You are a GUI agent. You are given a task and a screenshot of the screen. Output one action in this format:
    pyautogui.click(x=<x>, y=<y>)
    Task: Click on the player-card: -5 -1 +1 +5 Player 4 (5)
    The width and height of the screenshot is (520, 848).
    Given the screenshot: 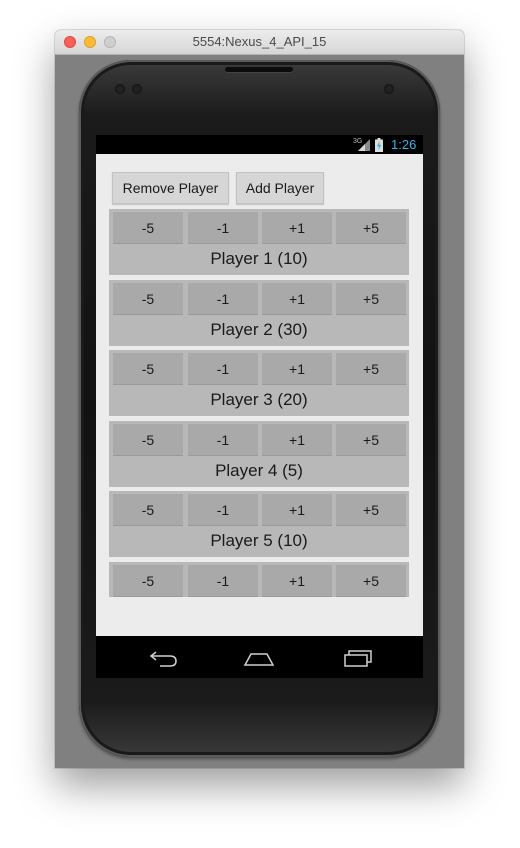 What is the action you would take?
    pyautogui.click(x=259, y=453)
    